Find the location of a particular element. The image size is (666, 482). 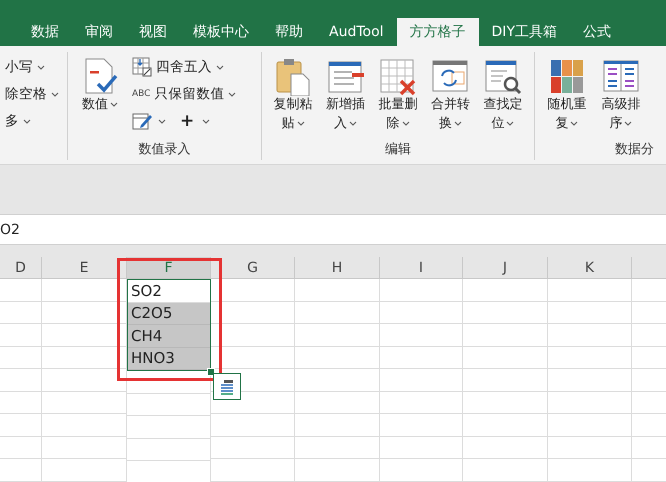

ribbon-button: 四舍五入 is located at coordinates (184, 67).